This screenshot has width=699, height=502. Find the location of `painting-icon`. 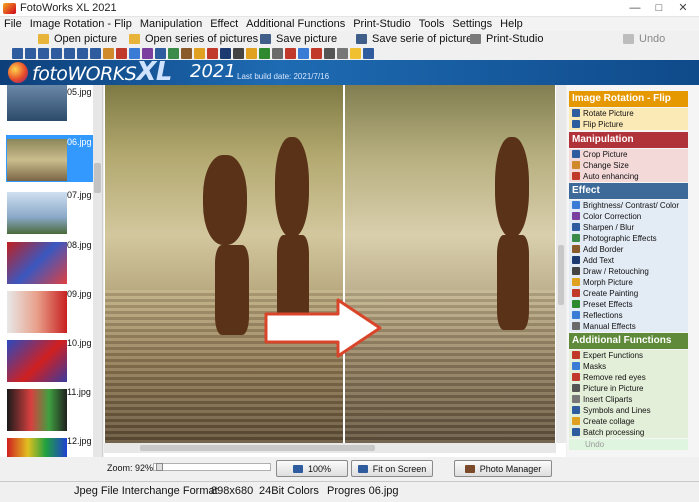

painting-icon is located at coordinates (212, 53).